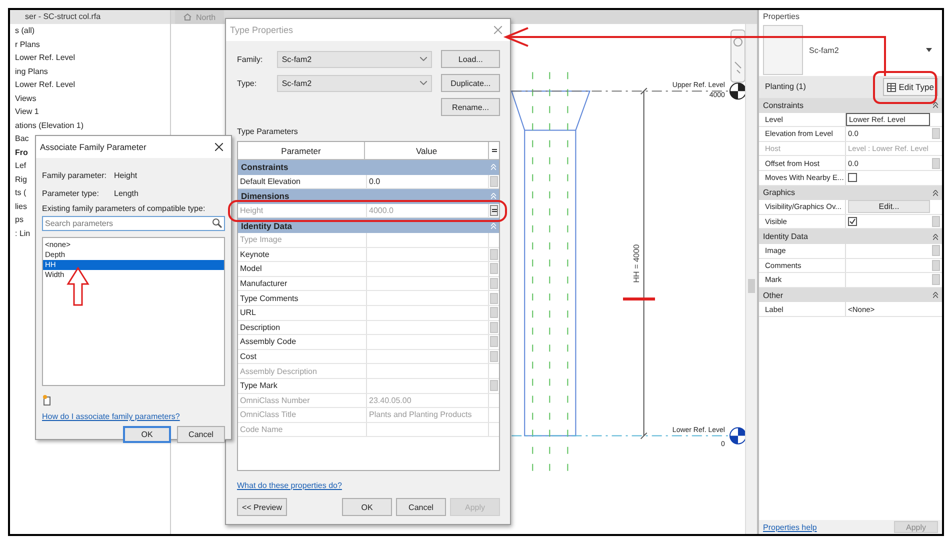 This screenshot has height=544, width=952. I want to click on help-link: Properties help, so click(790, 527).